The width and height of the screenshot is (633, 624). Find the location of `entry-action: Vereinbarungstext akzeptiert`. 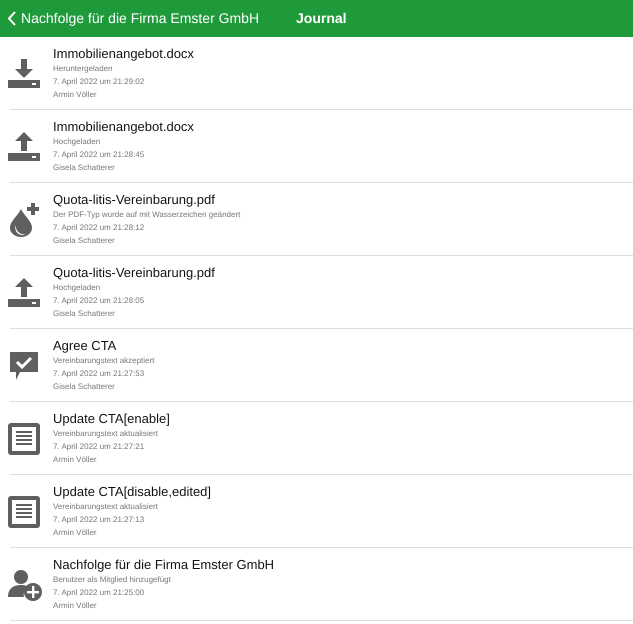

entry-action: Vereinbarungstext akzeptiert is located at coordinates (103, 361).